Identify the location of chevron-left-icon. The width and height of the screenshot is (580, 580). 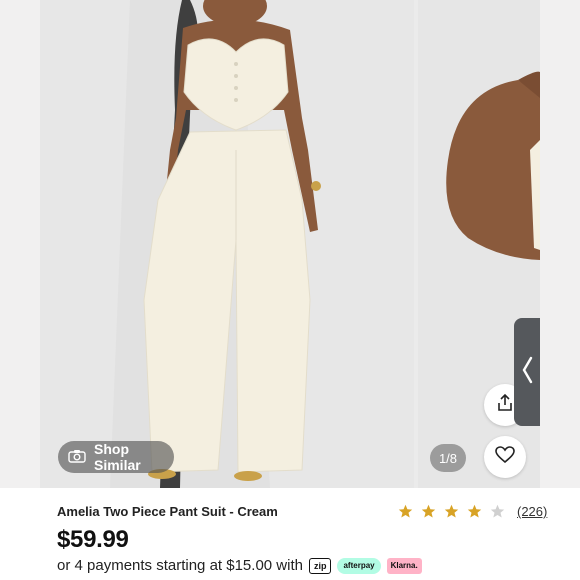
(527, 372).